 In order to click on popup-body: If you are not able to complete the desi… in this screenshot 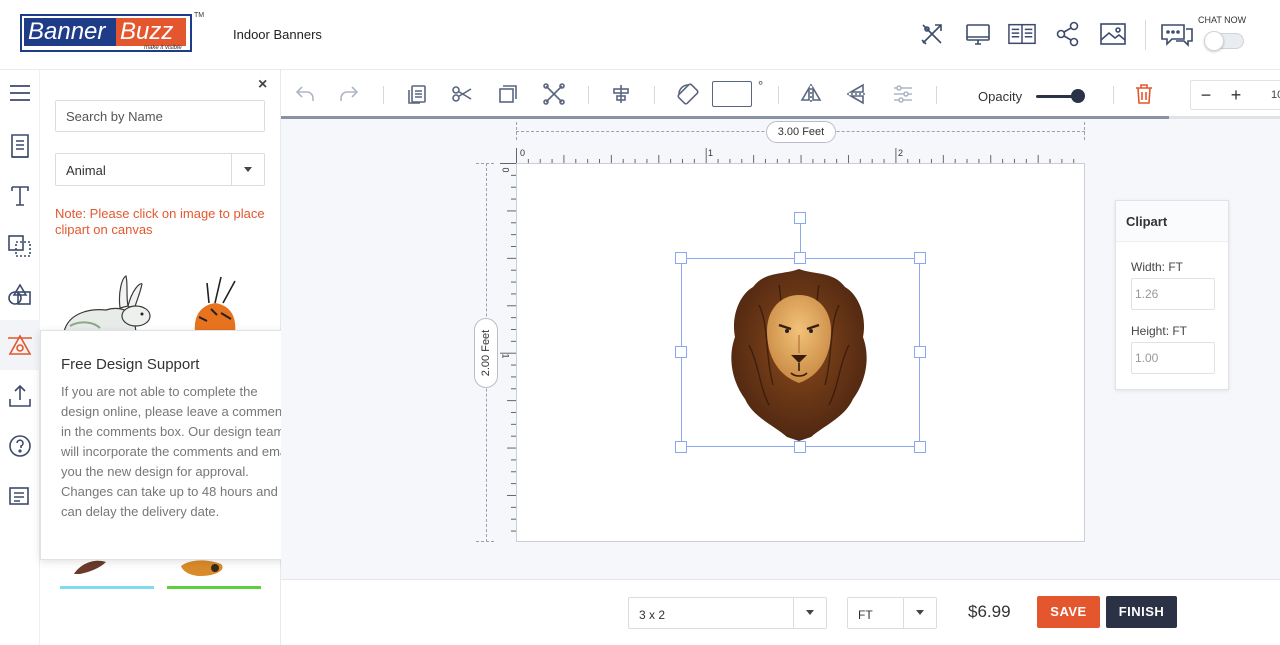, I will do `click(177, 451)`.